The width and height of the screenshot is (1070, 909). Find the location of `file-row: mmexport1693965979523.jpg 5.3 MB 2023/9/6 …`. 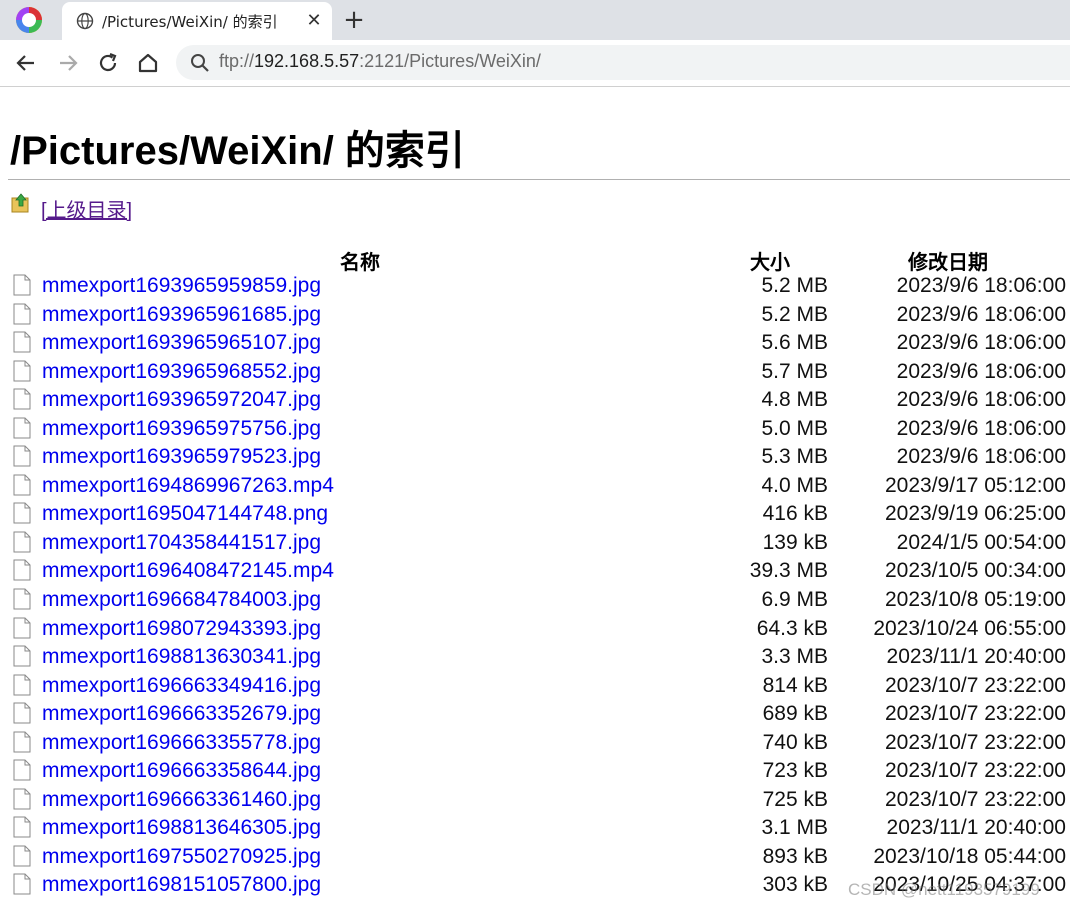

file-row: mmexport1693965979523.jpg 5.3 MB 2023/9/6 … is located at coordinates (535, 458).